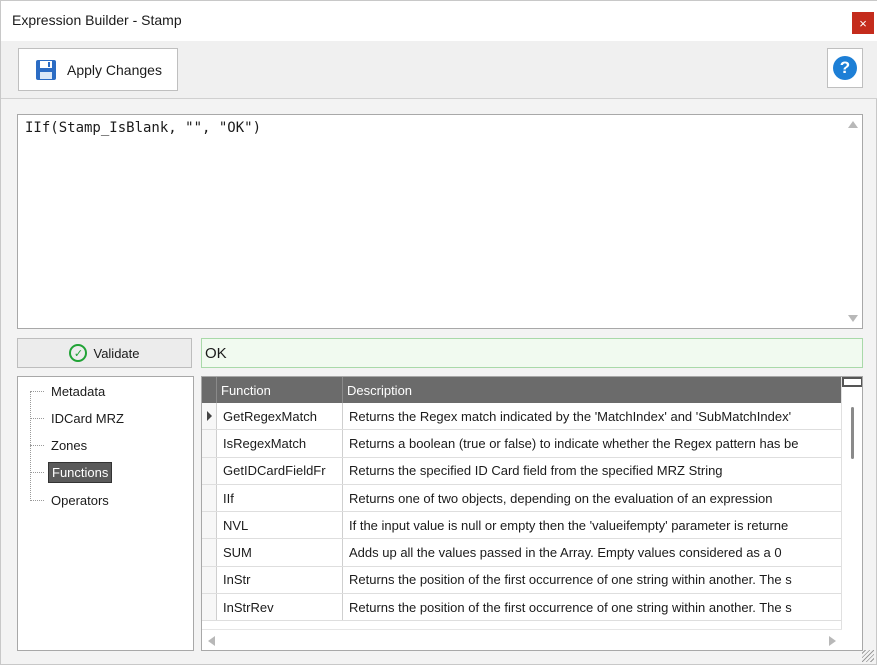 This screenshot has width=877, height=665. Describe the element at coordinates (280, 443) in the screenshot. I see `function-cell: IsRegexMatch` at that location.